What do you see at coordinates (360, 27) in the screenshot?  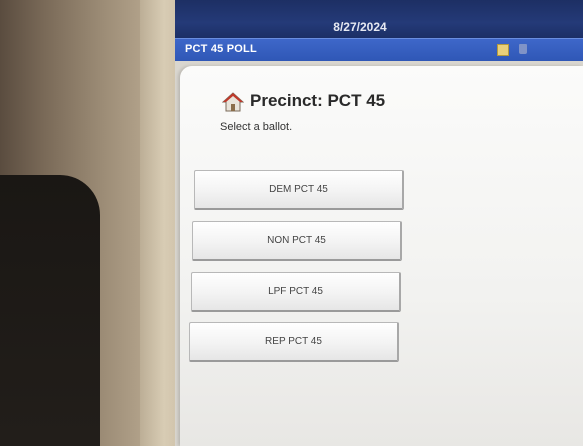 I see `date-label: 8/27/2024` at bounding box center [360, 27].